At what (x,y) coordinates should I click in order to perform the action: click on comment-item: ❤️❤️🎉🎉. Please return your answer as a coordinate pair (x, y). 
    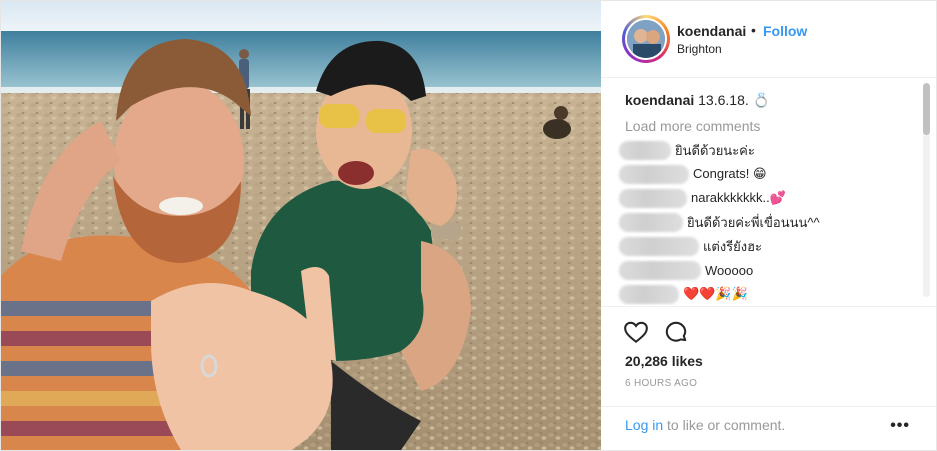
    Looking at the image, I should click on (683, 294).